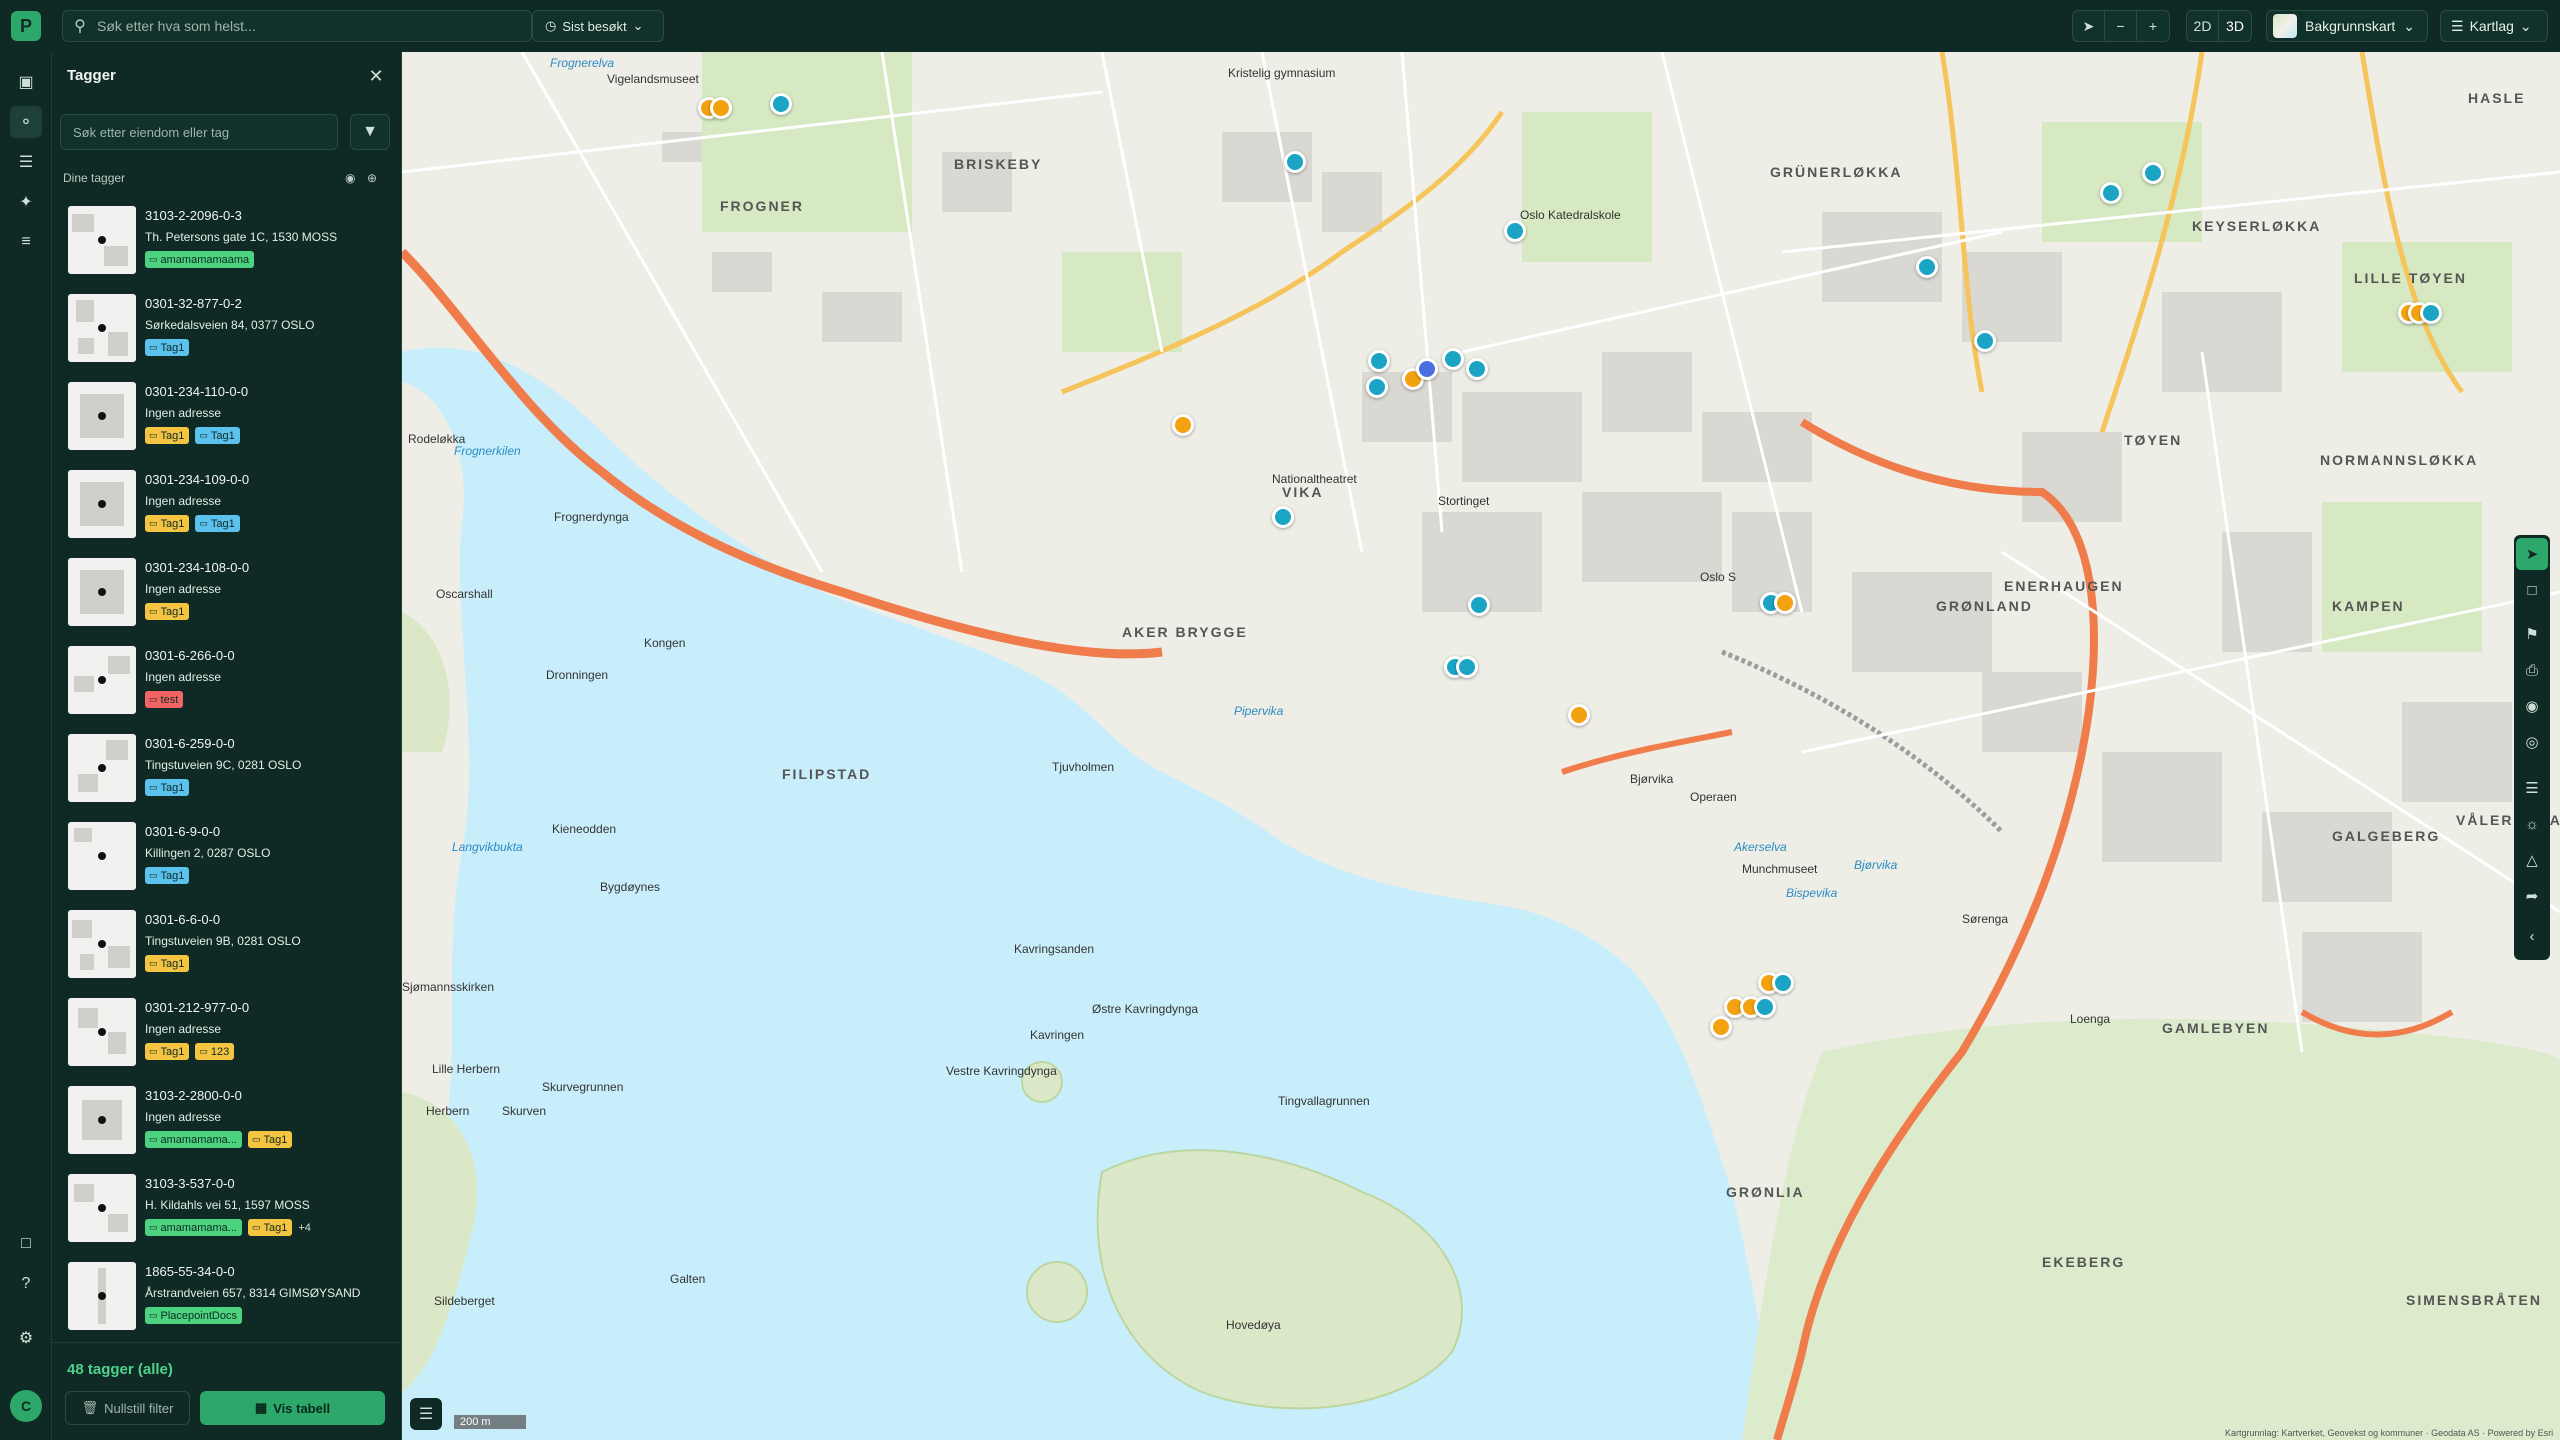 The height and width of the screenshot is (1440, 2560). What do you see at coordinates (598, 26) in the screenshot?
I see `recent-dropdown: ◷ Sist besøkt ⌄` at bounding box center [598, 26].